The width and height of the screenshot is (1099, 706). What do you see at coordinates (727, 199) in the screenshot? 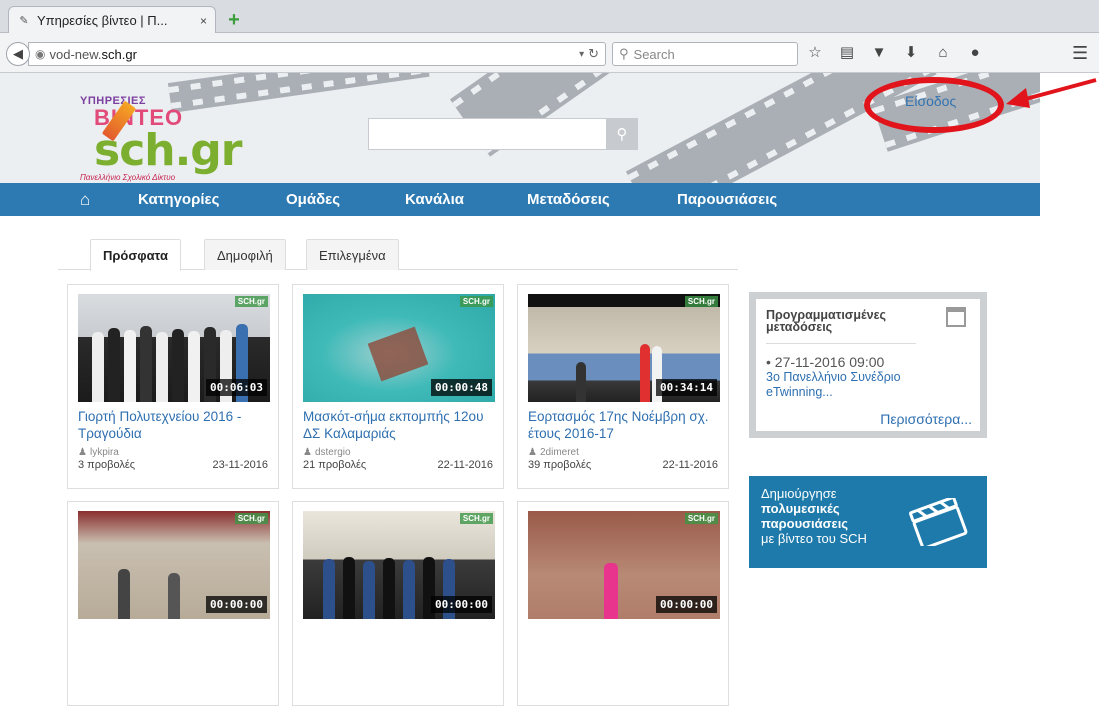
I see `nav-item-presentations: Παρουσιάσεις` at bounding box center [727, 199].